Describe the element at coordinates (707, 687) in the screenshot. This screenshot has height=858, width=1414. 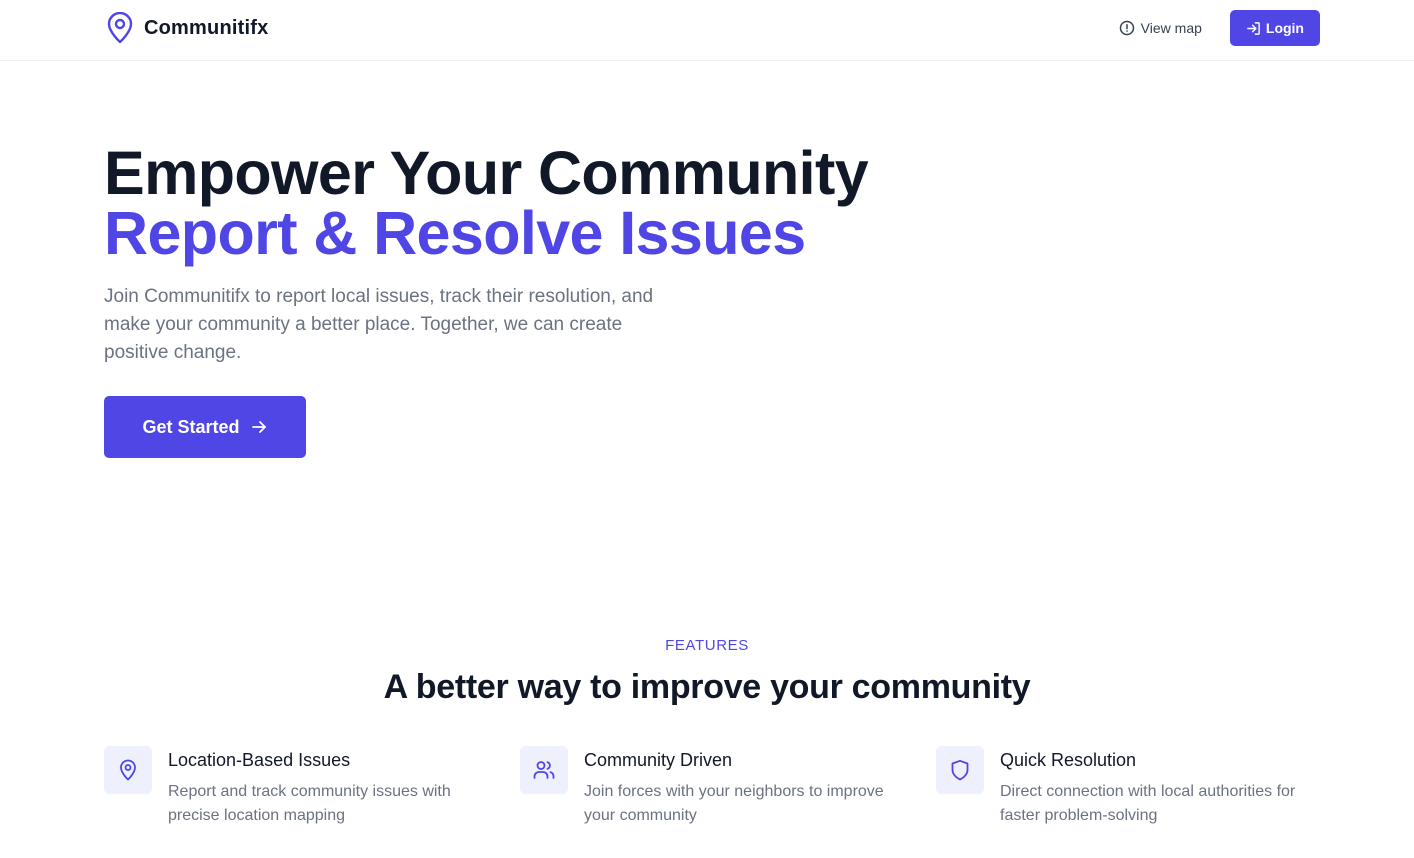
I see `features-title: A better way to improve your community` at that location.